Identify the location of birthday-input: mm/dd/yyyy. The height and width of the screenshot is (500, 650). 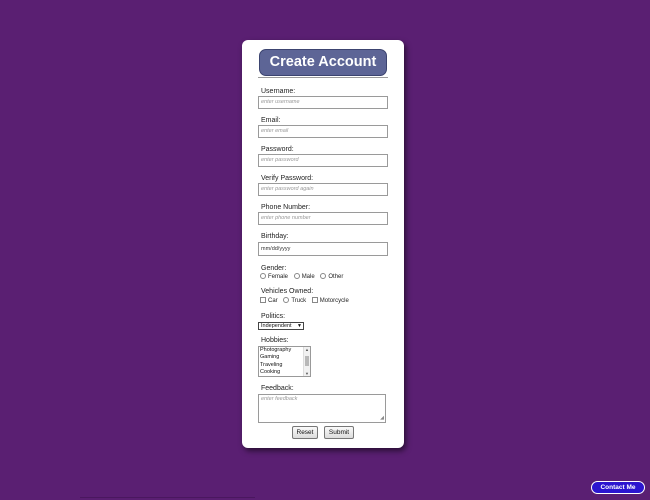
(323, 249).